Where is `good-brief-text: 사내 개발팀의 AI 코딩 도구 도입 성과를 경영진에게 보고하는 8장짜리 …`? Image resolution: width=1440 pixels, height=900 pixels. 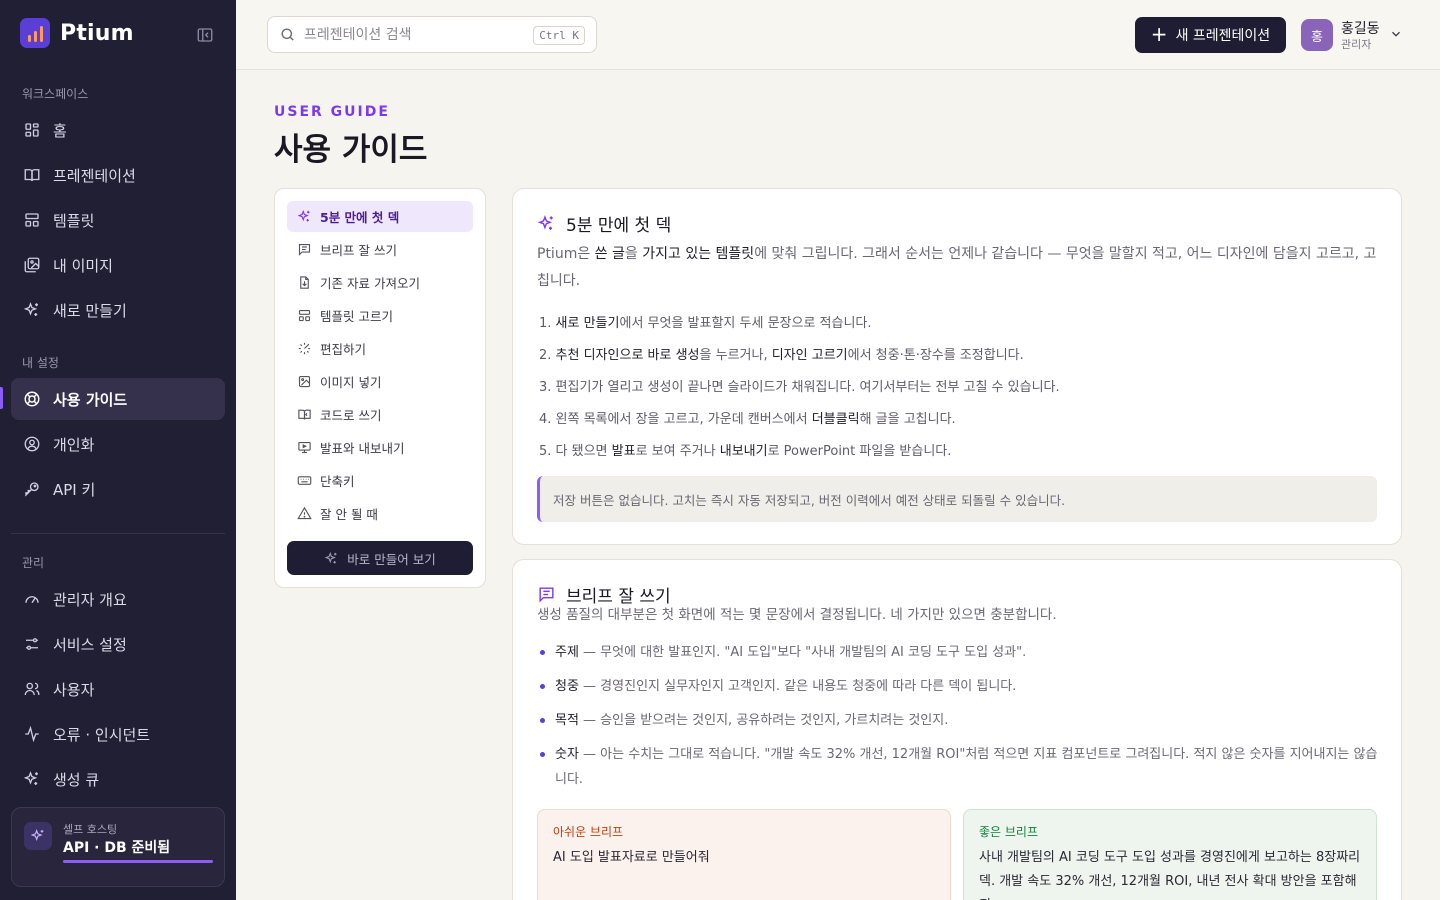
good-brief-text: 사내 개발팀의 AI 코딩 도구 도입 성과를 경영진에게 보고하는 8장짜리 … is located at coordinates (1170, 875).